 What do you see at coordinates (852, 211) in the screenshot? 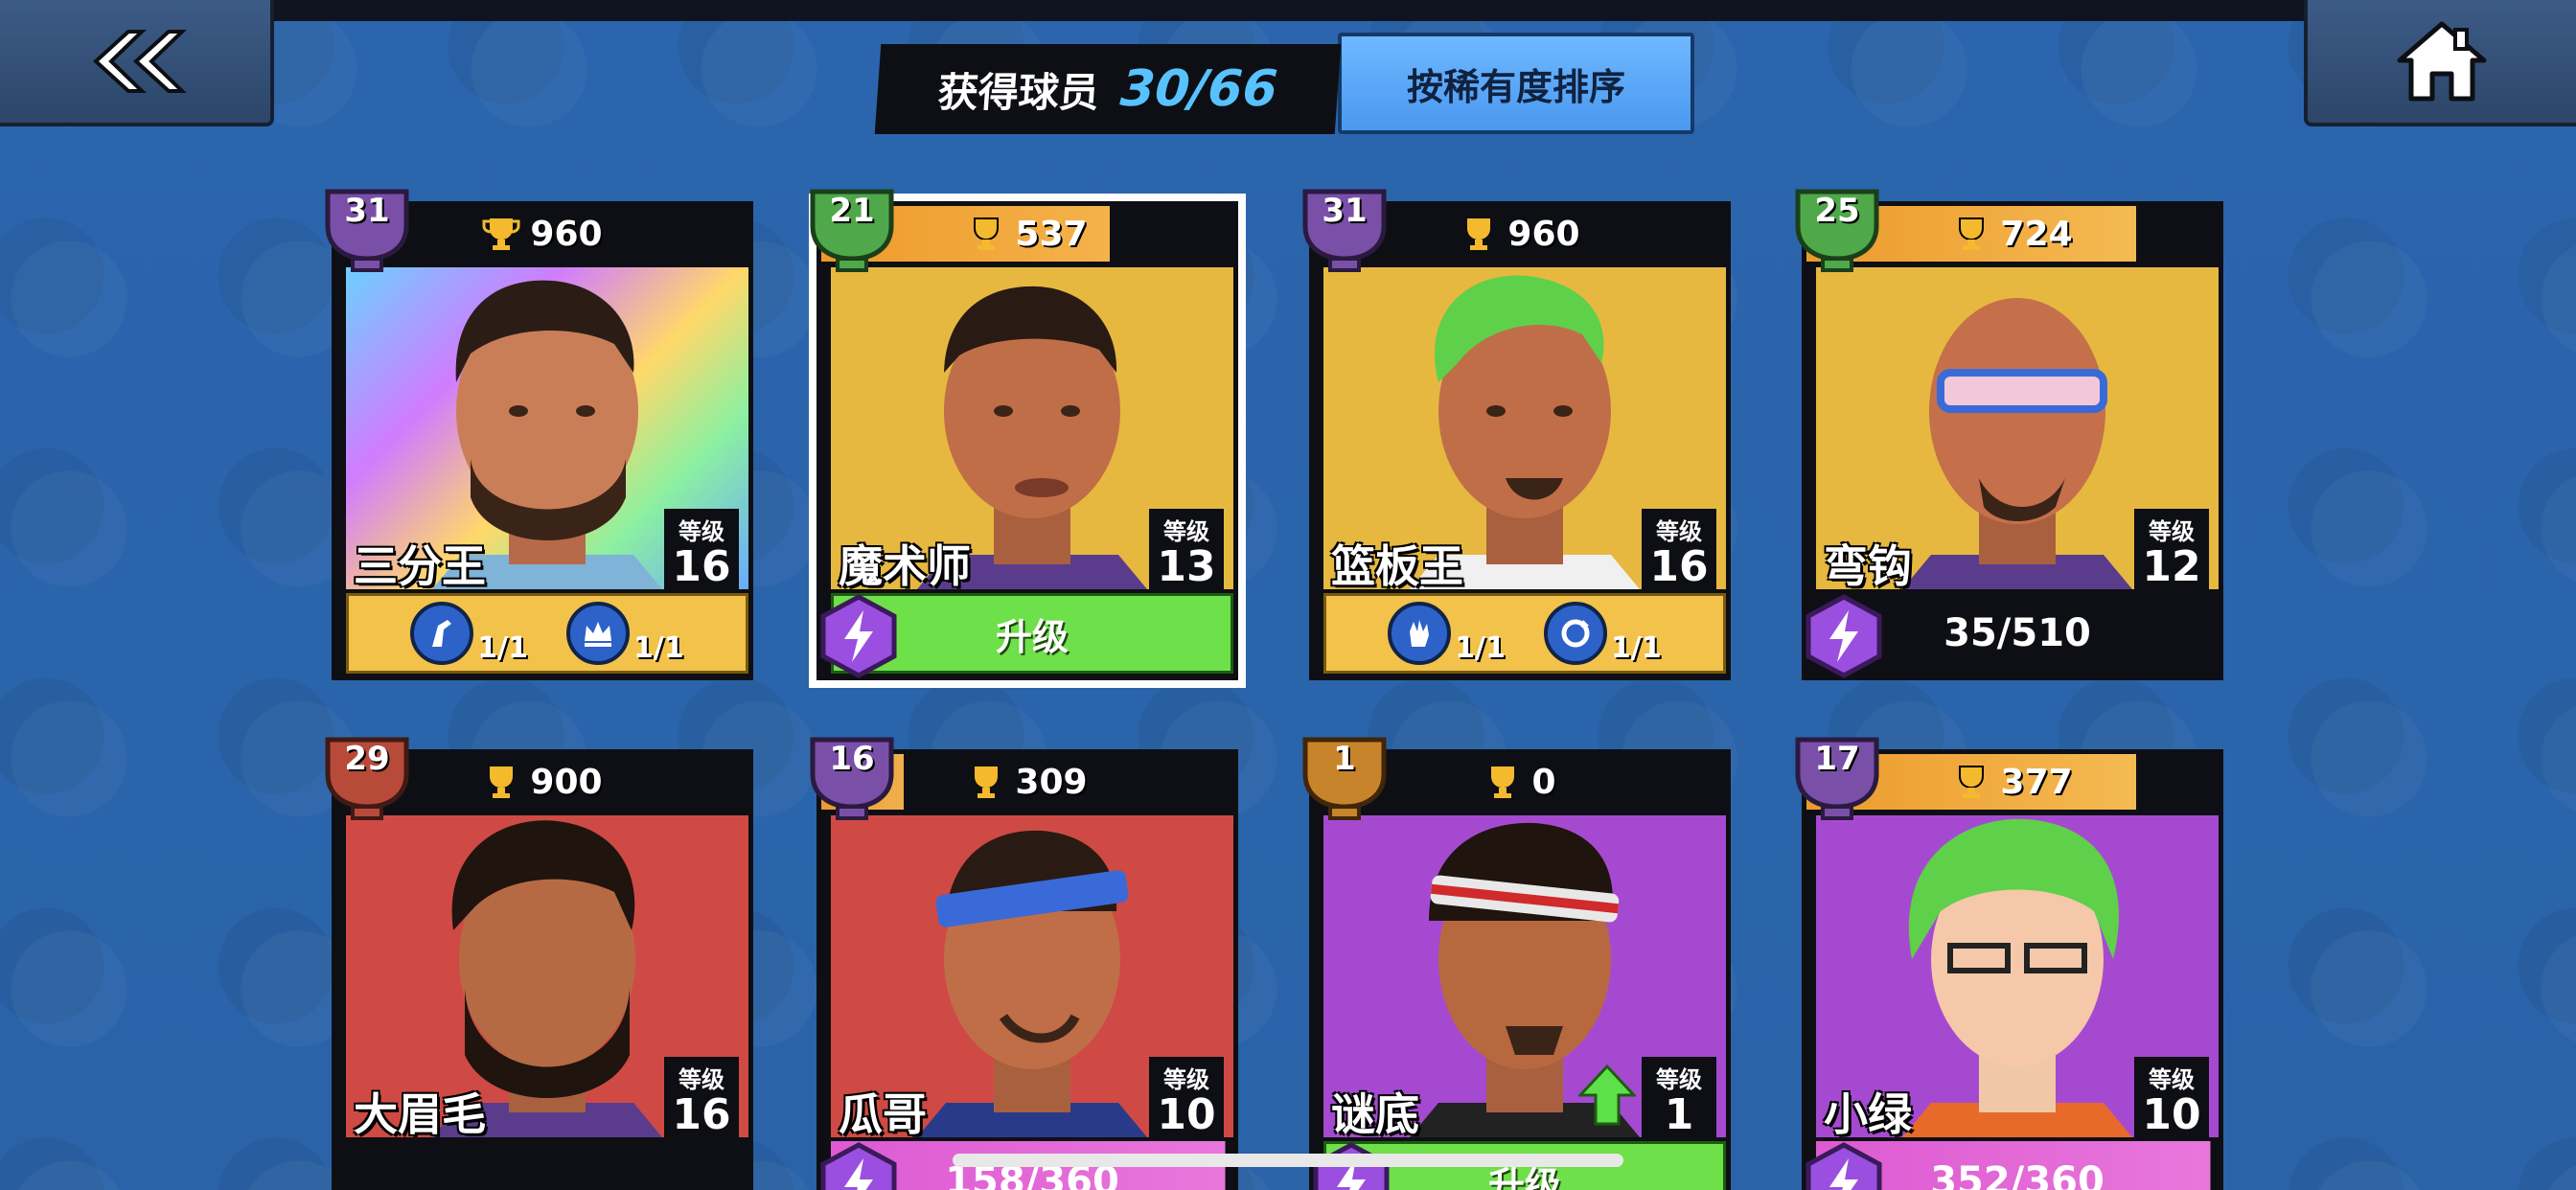
I see `rarity-number: 21` at bounding box center [852, 211].